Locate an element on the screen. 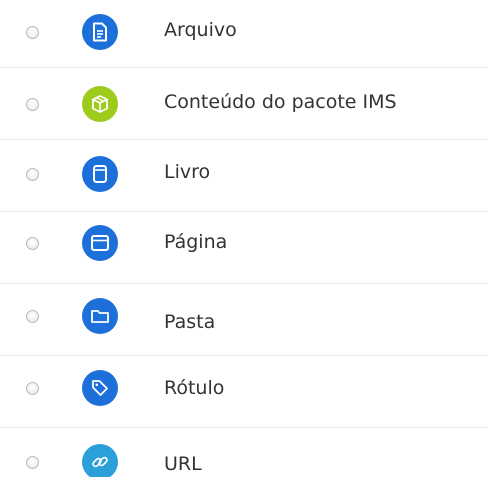 This screenshot has height=477, width=487. item-label: Livro is located at coordinates (187, 172).